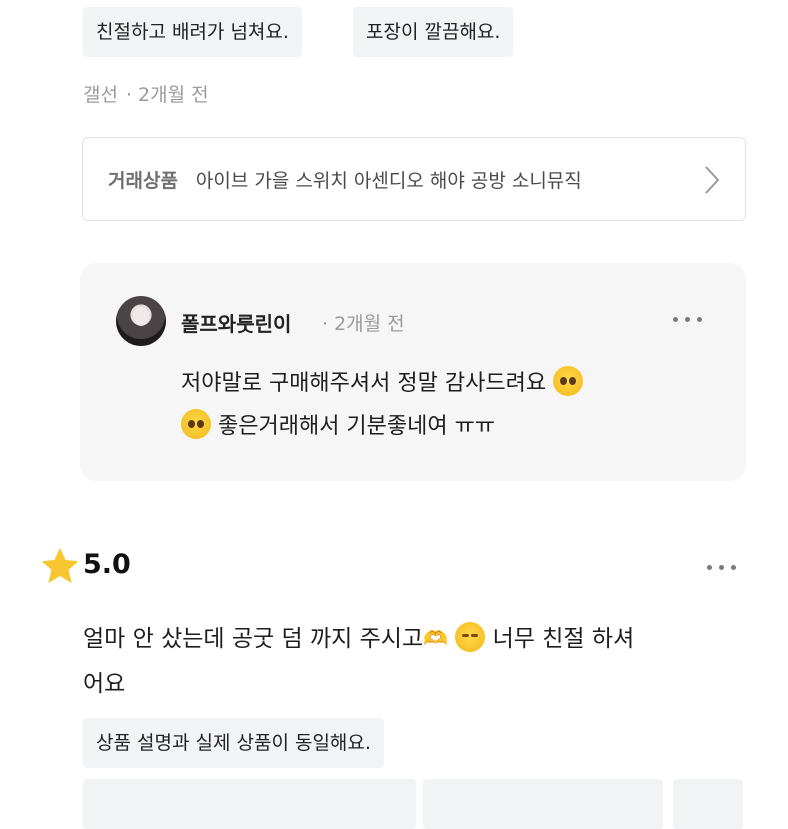  Describe the element at coordinates (364, 383) in the screenshot. I see `reply-text-line1: 저야말로 구매해주셔서 정말 감사드려요` at that location.